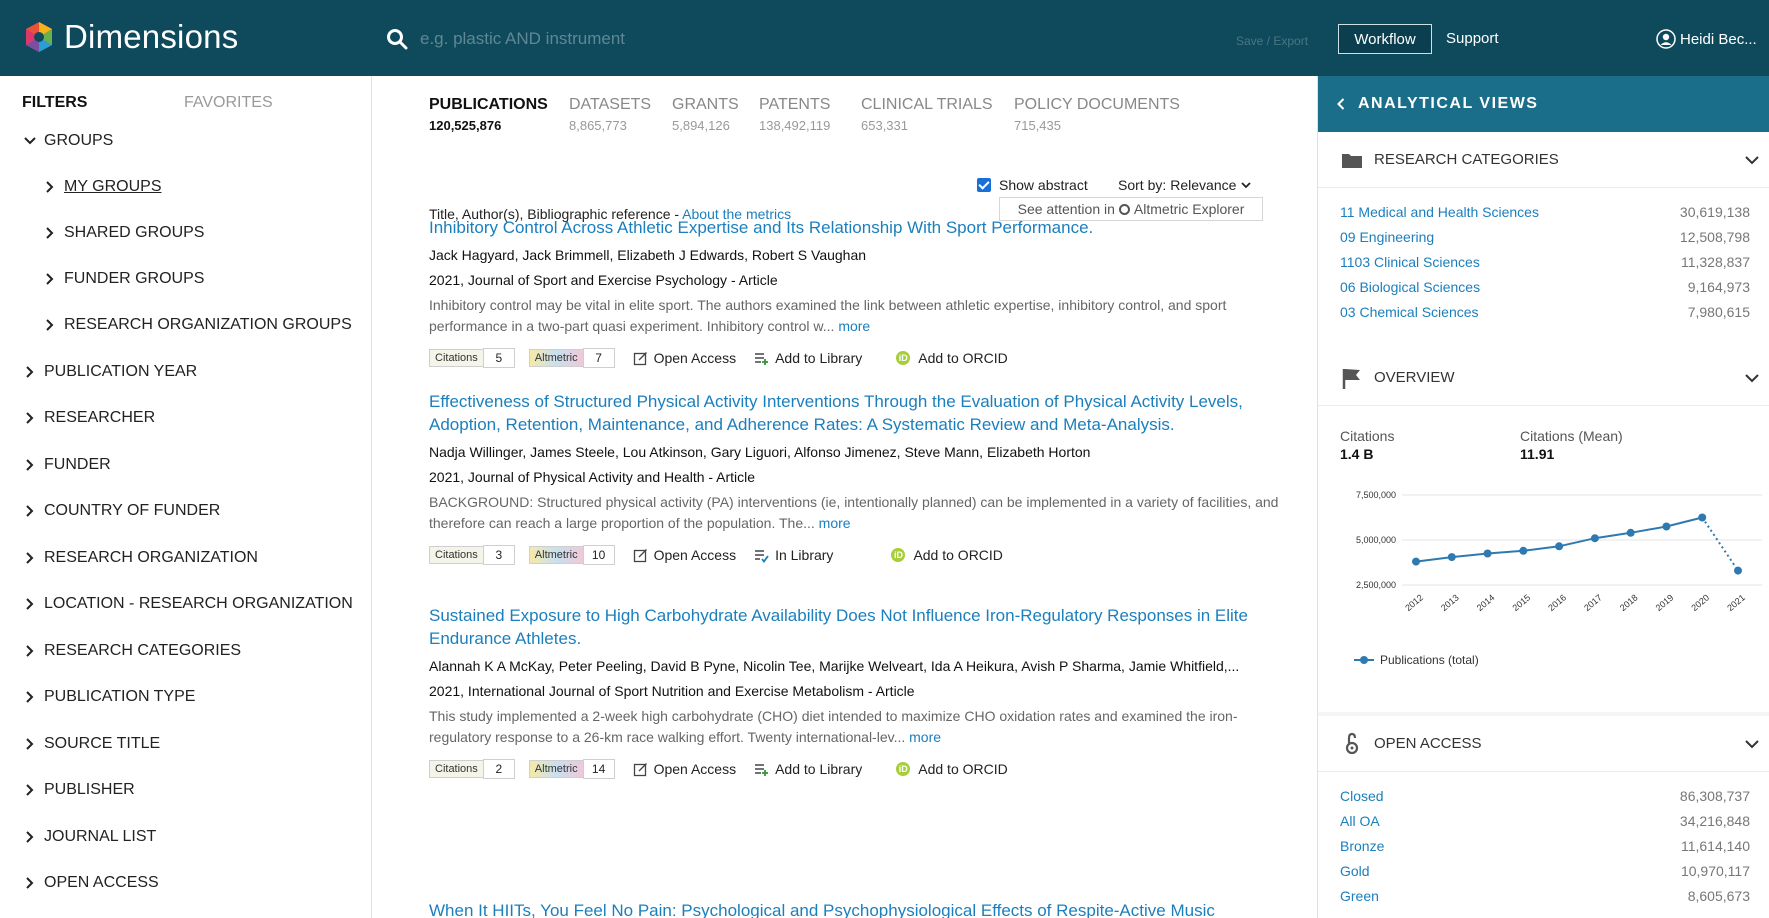 Image resolution: width=1769 pixels, height=918 pixels. What do you see at coordinates (1543, 744) in the screenshot?
I see `open-access-header: OPEN ACCESS` at bounding box center [1543, 744].